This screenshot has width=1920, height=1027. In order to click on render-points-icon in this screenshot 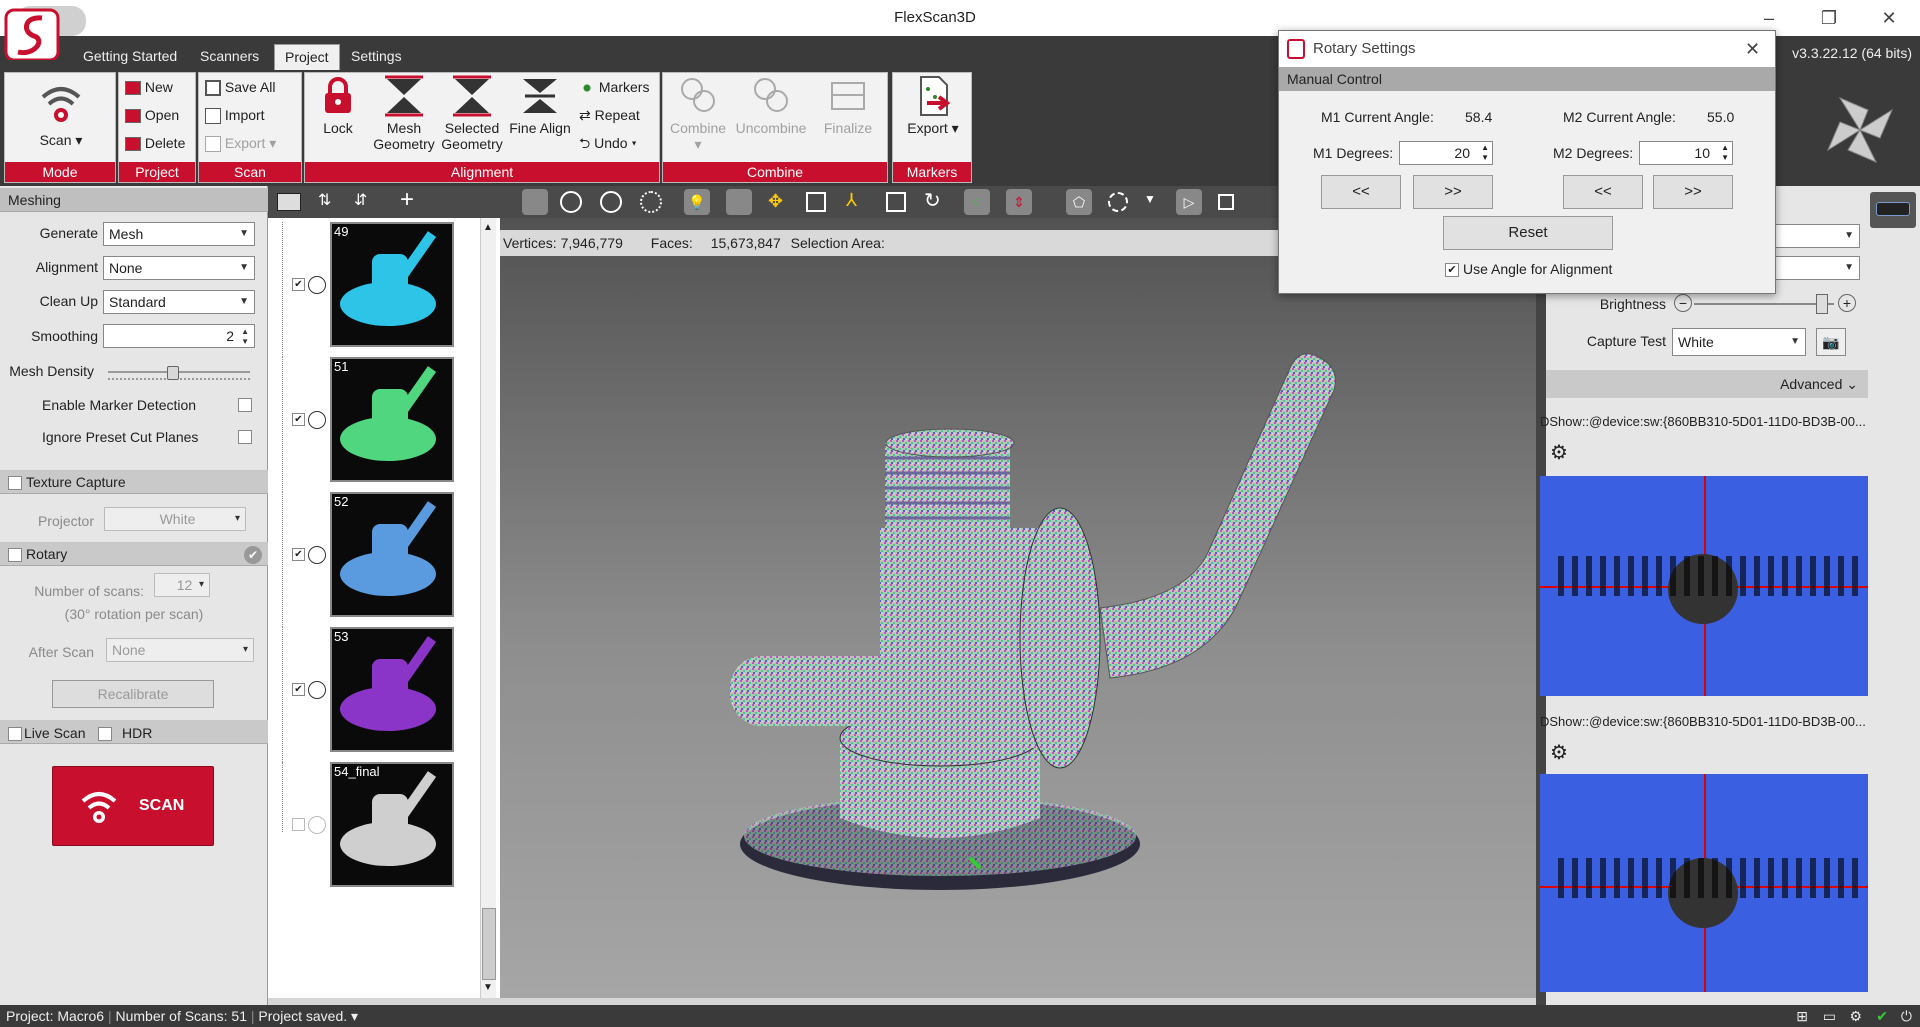, I will do `click(611, 202)`.